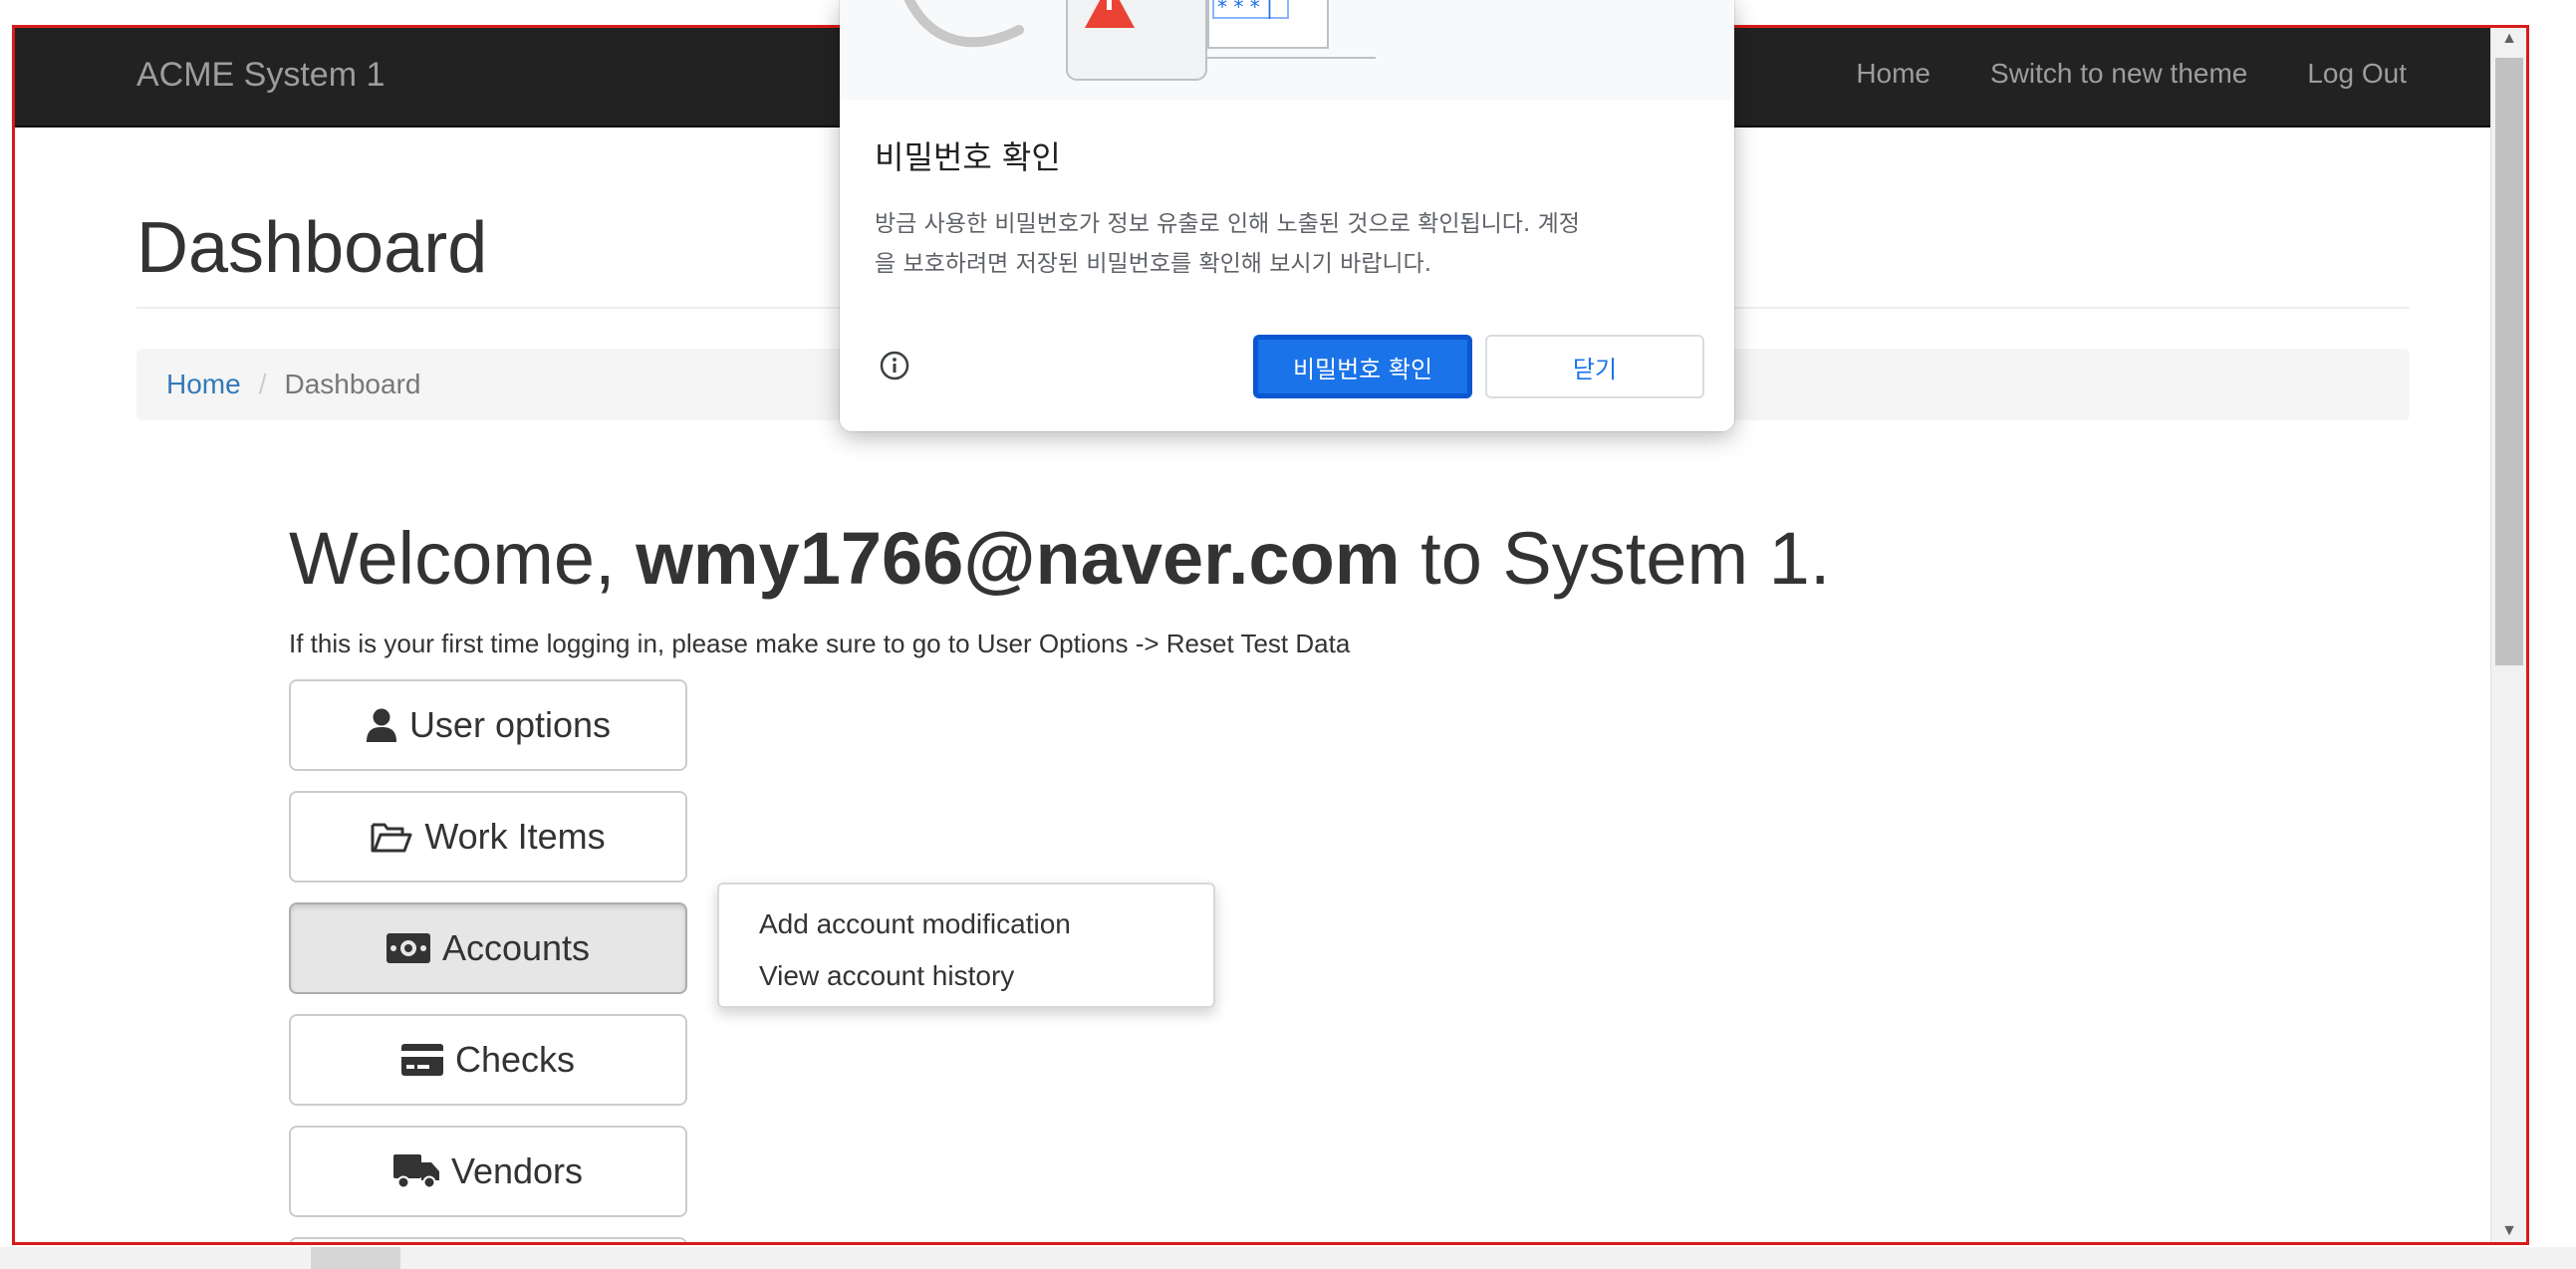  Describe the element at coordinates (1893, 74) in the screenshot. I see `nav-home-link: Home` at that location.